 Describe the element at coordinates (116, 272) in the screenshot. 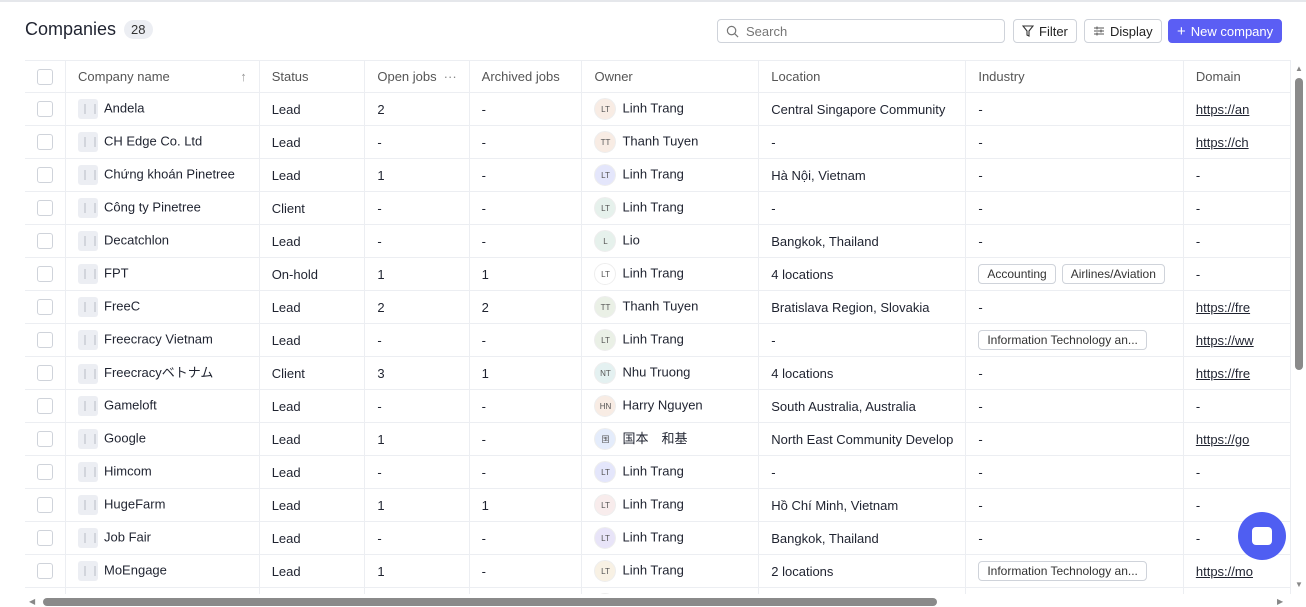

I see `company-name: FPT` at that location.